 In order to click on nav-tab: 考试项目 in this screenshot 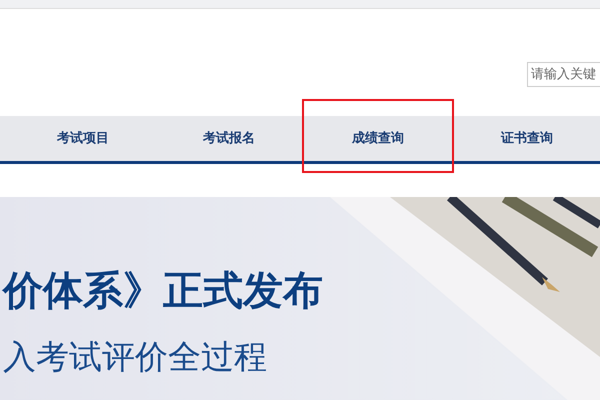, I will do `click(83, 138)`.